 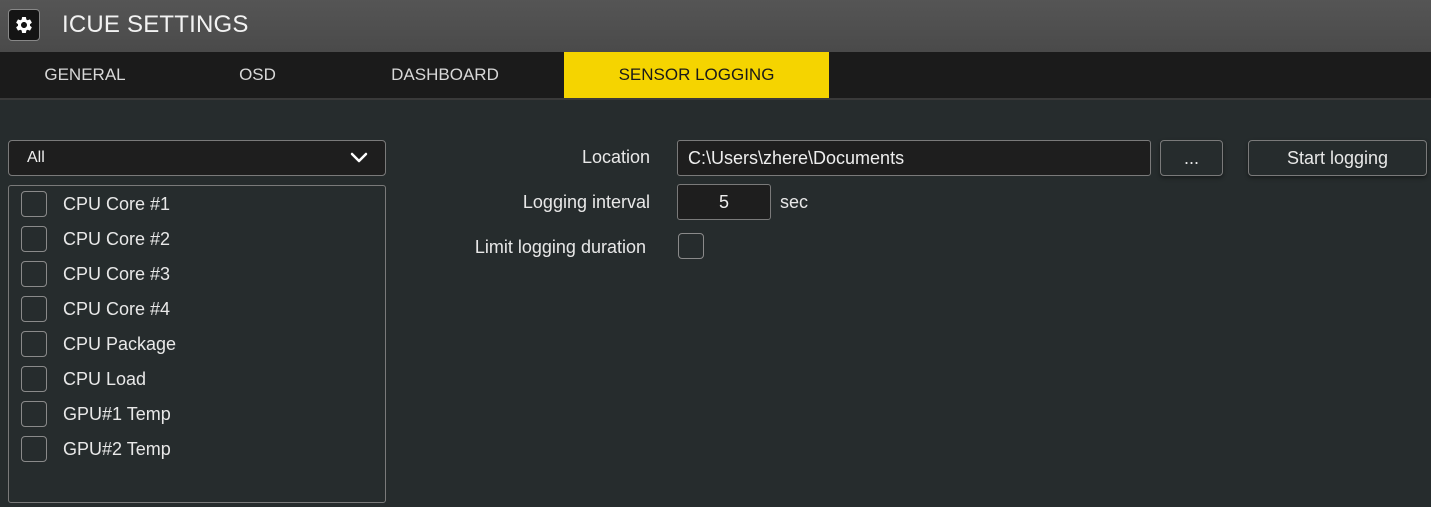 What do you see at coordinates (715, 26) in the screenshot?
I see `title-bar: ICUE SETTINGS` at bounding box center [715, 26].